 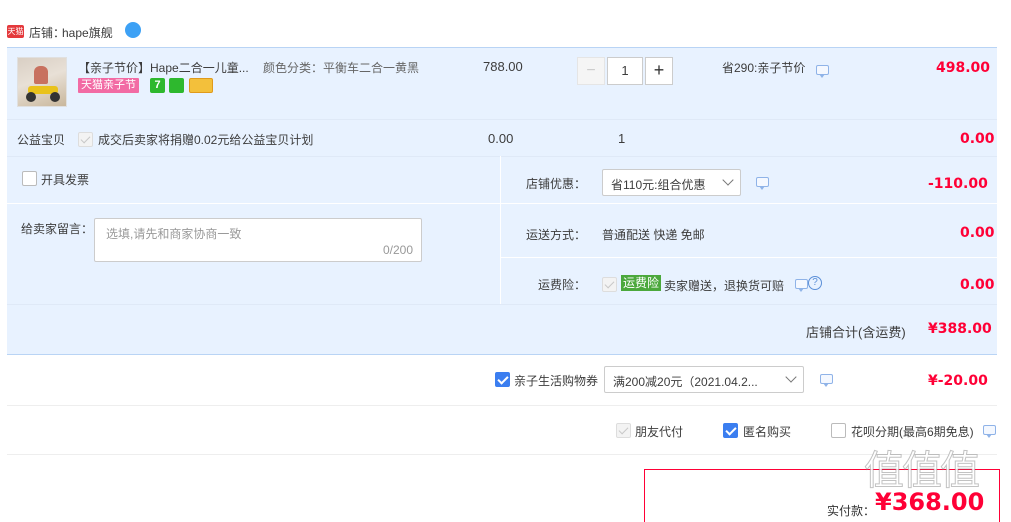 What do you see at coordinates (762, 183) in the screenshot?
I see `shop-discount-info-icon` at bounding box center [762, 183].